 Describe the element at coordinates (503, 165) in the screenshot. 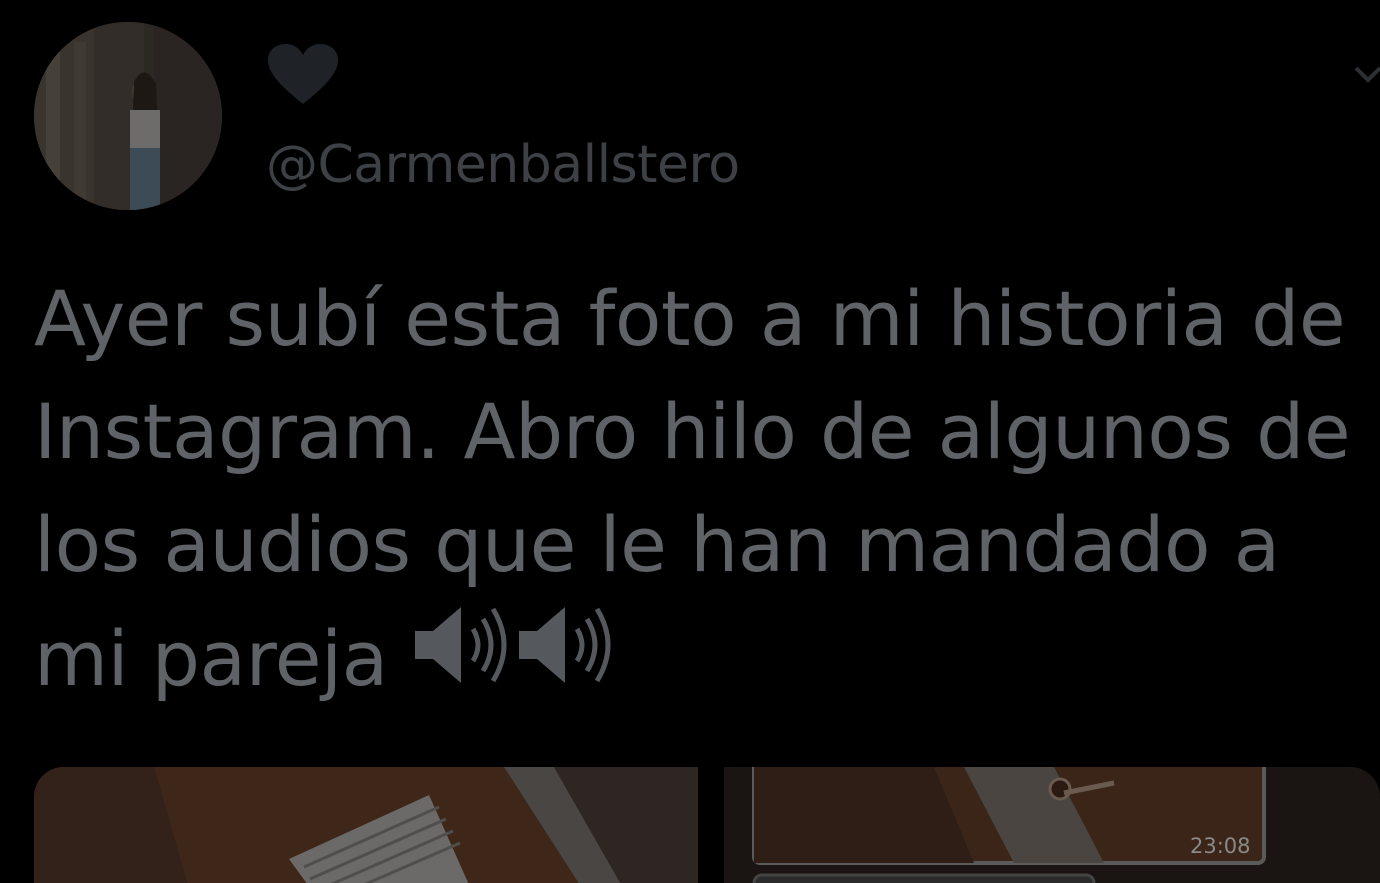

I see `author-handle: @Carmenballstero` at that location.